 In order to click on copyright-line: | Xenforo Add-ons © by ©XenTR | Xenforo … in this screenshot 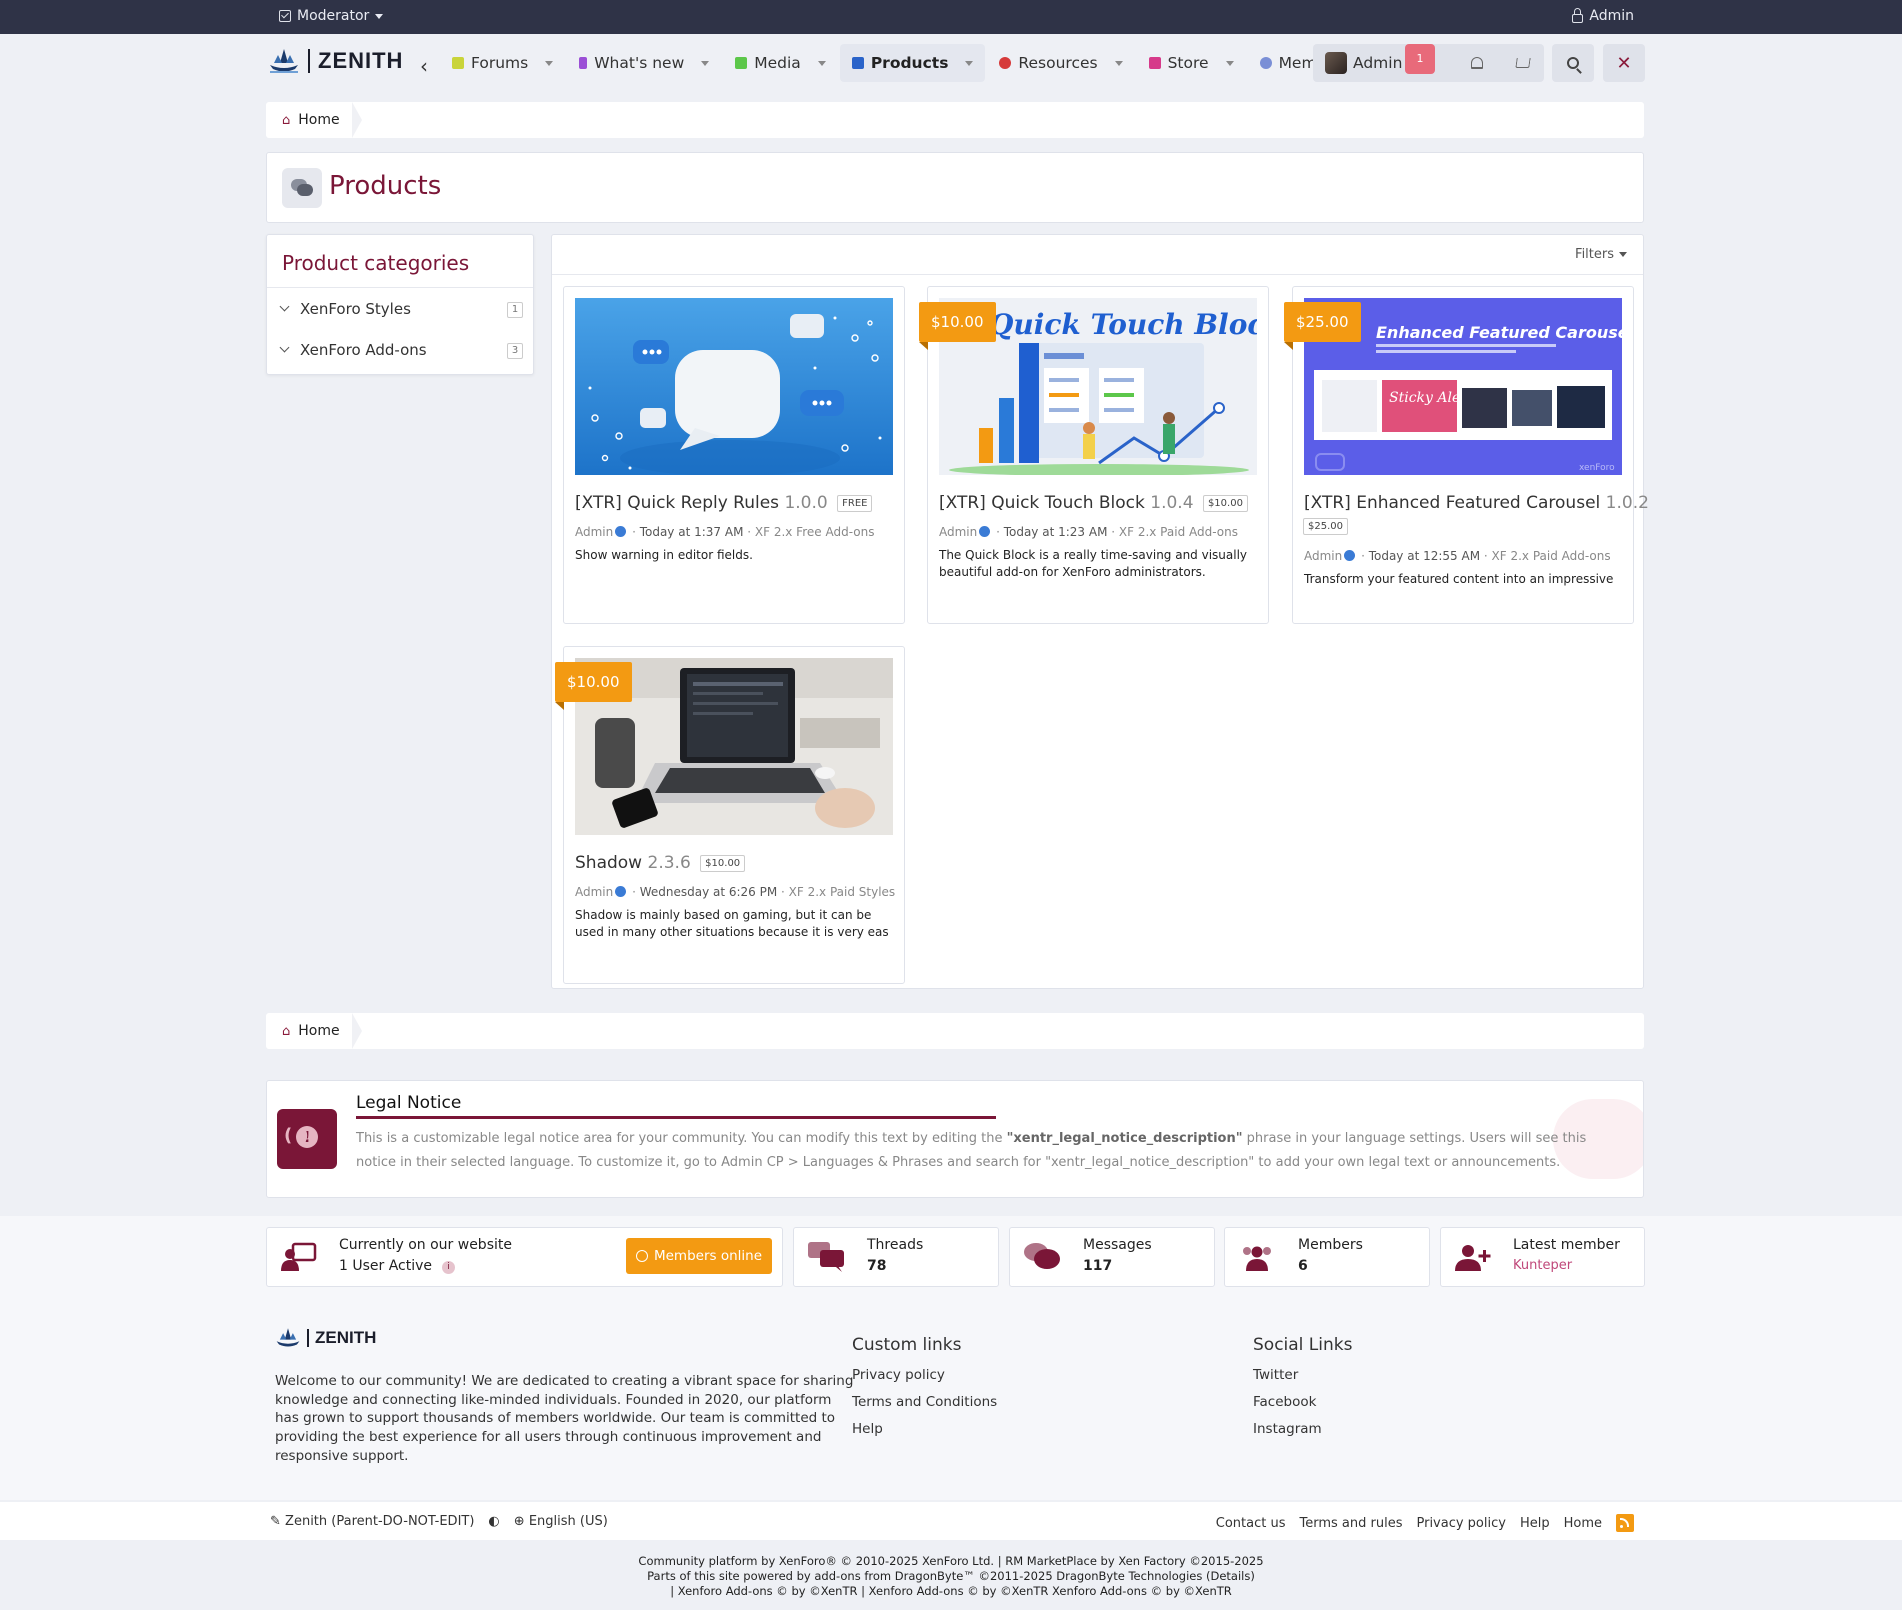, I will do `click(951, 1591)`.